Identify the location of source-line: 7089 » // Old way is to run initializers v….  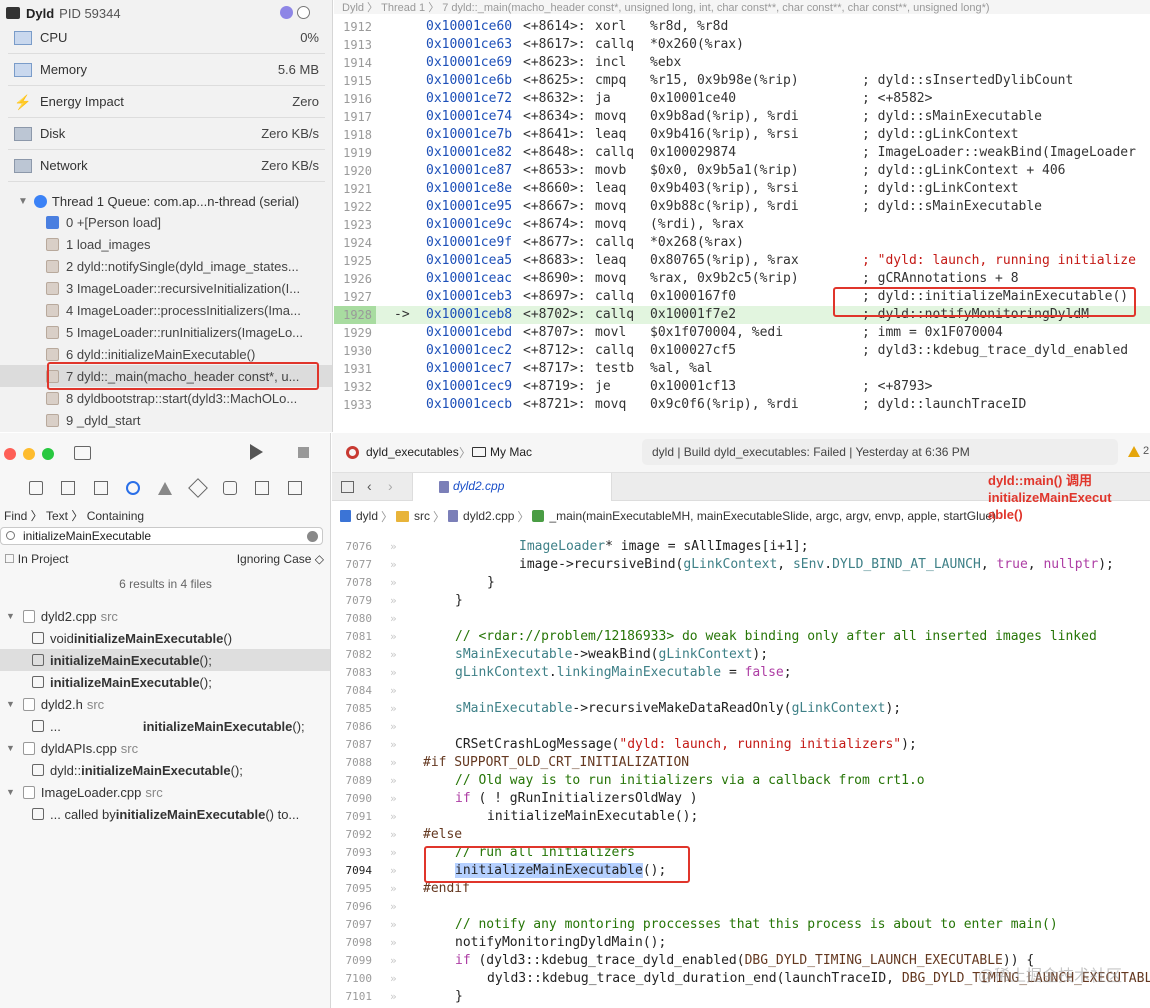
(741, 781).